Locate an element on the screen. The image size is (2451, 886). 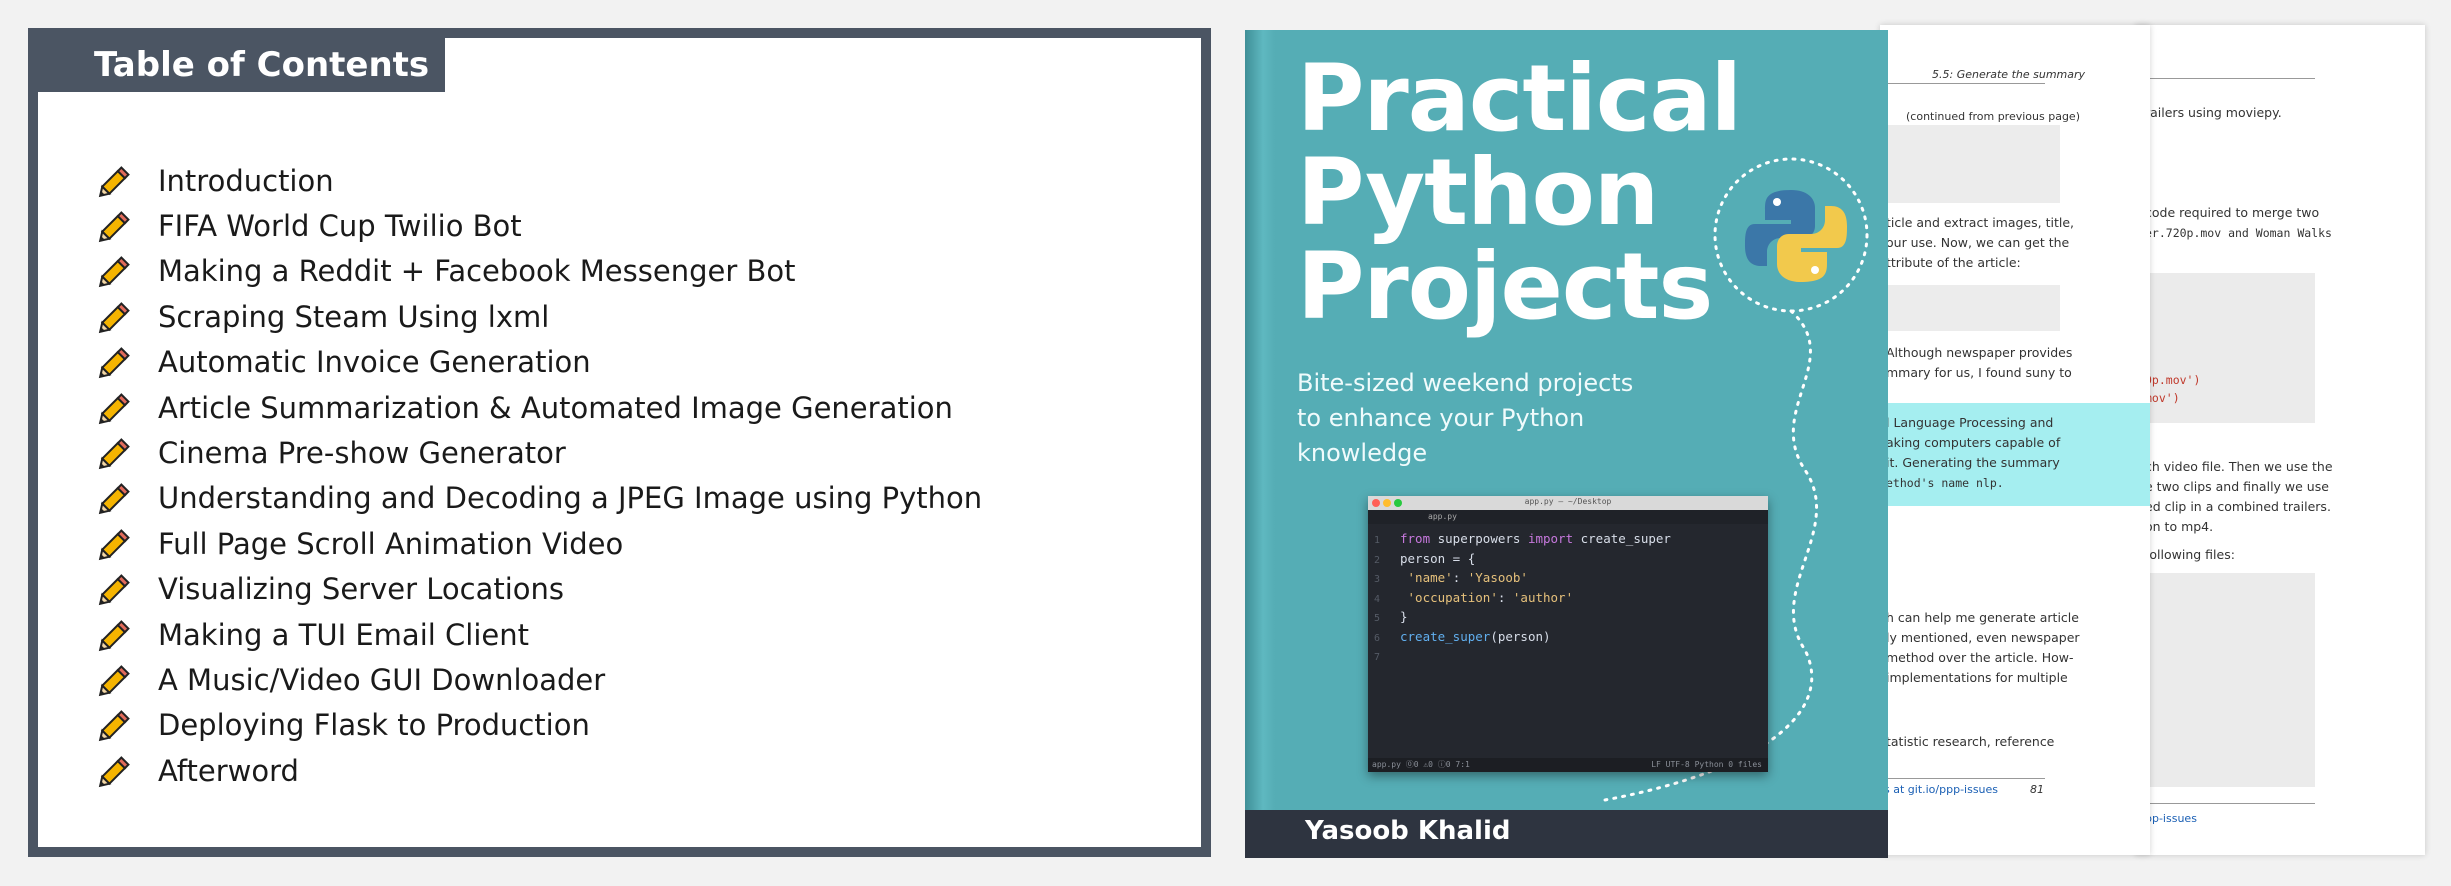
toc-item-label: Scraping Steam Using lxml is located at coordinates (354, 316).